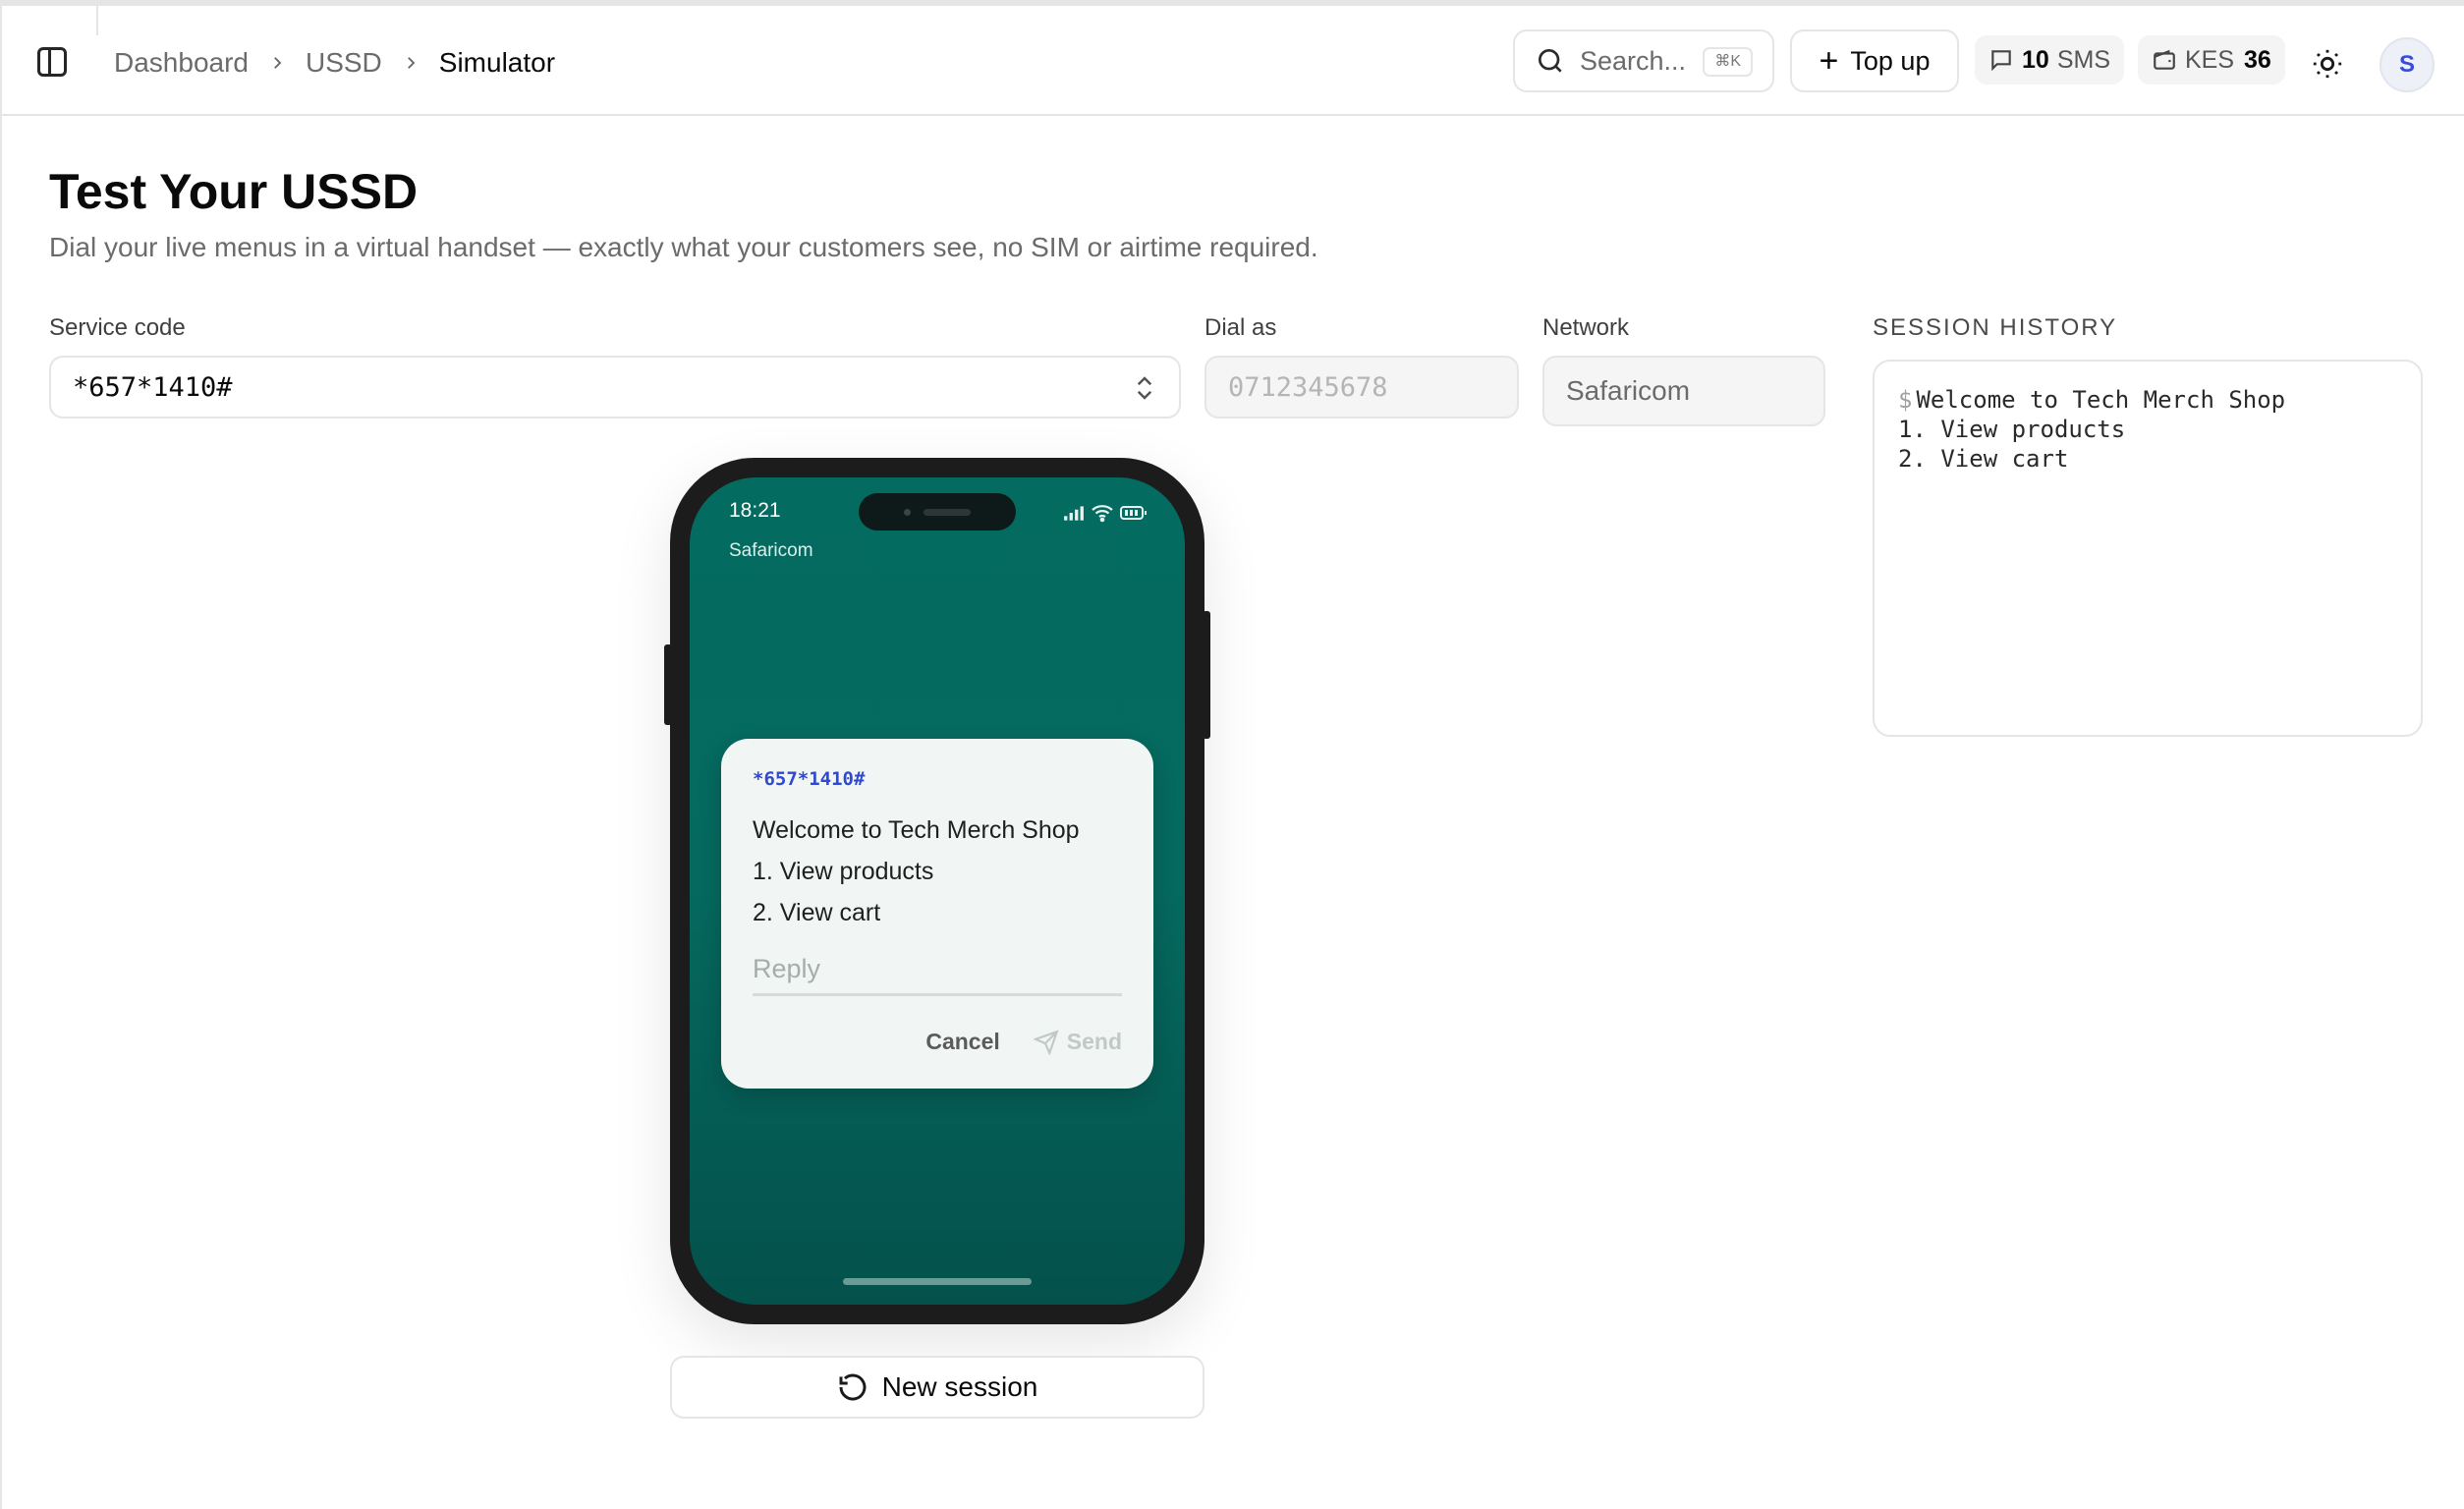  I want to click on ussd-menu-line: 2. View cart, so click(817, 912).